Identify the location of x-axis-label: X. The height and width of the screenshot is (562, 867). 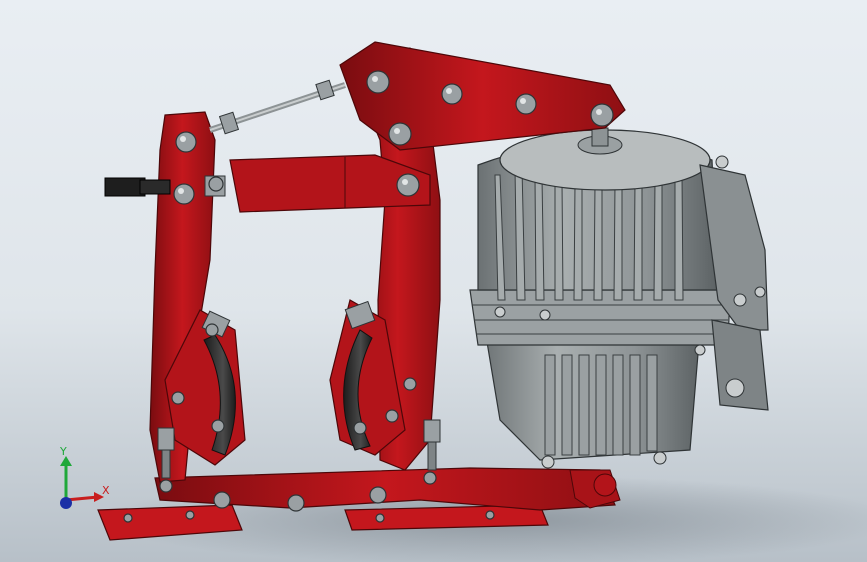
(106, 490).